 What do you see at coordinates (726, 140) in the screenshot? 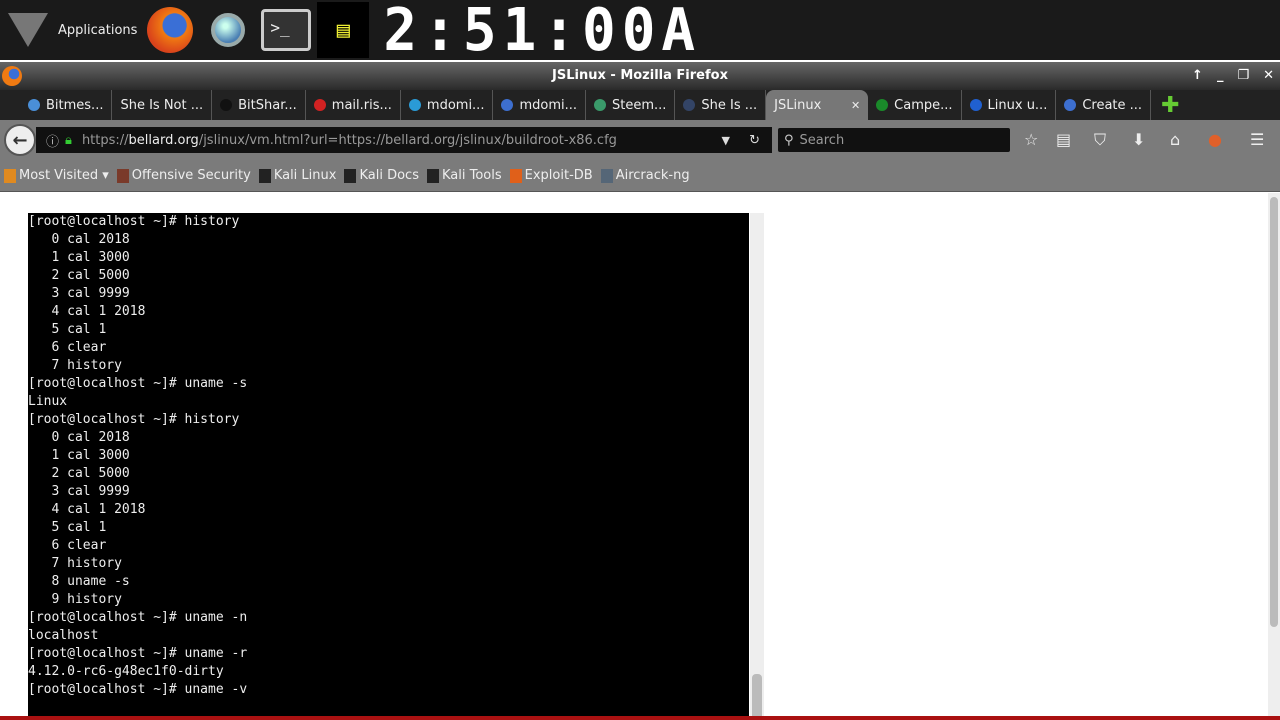
I see `url-dropdown-icon: ▼` at bounding box center [726, 140].